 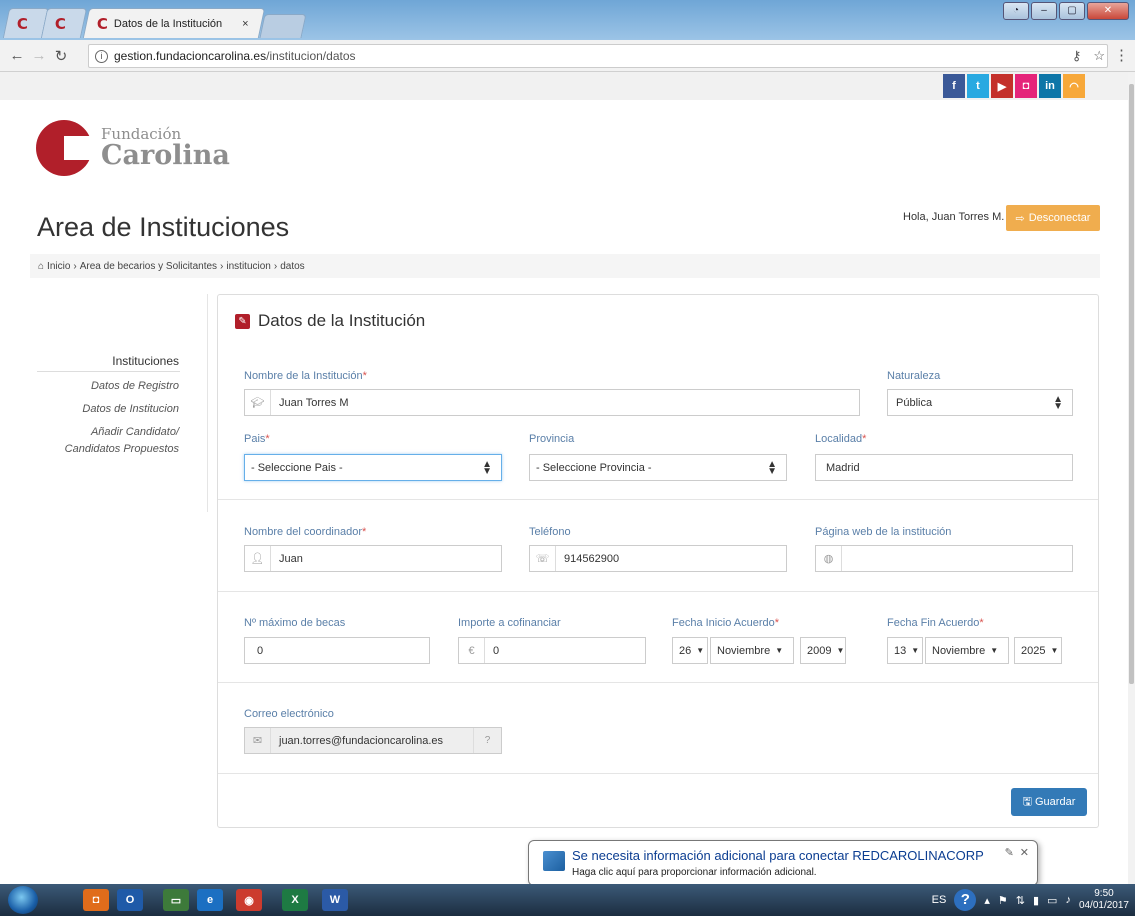 I want to click on key-icon: ⚷, so click(x=1077, y=56).